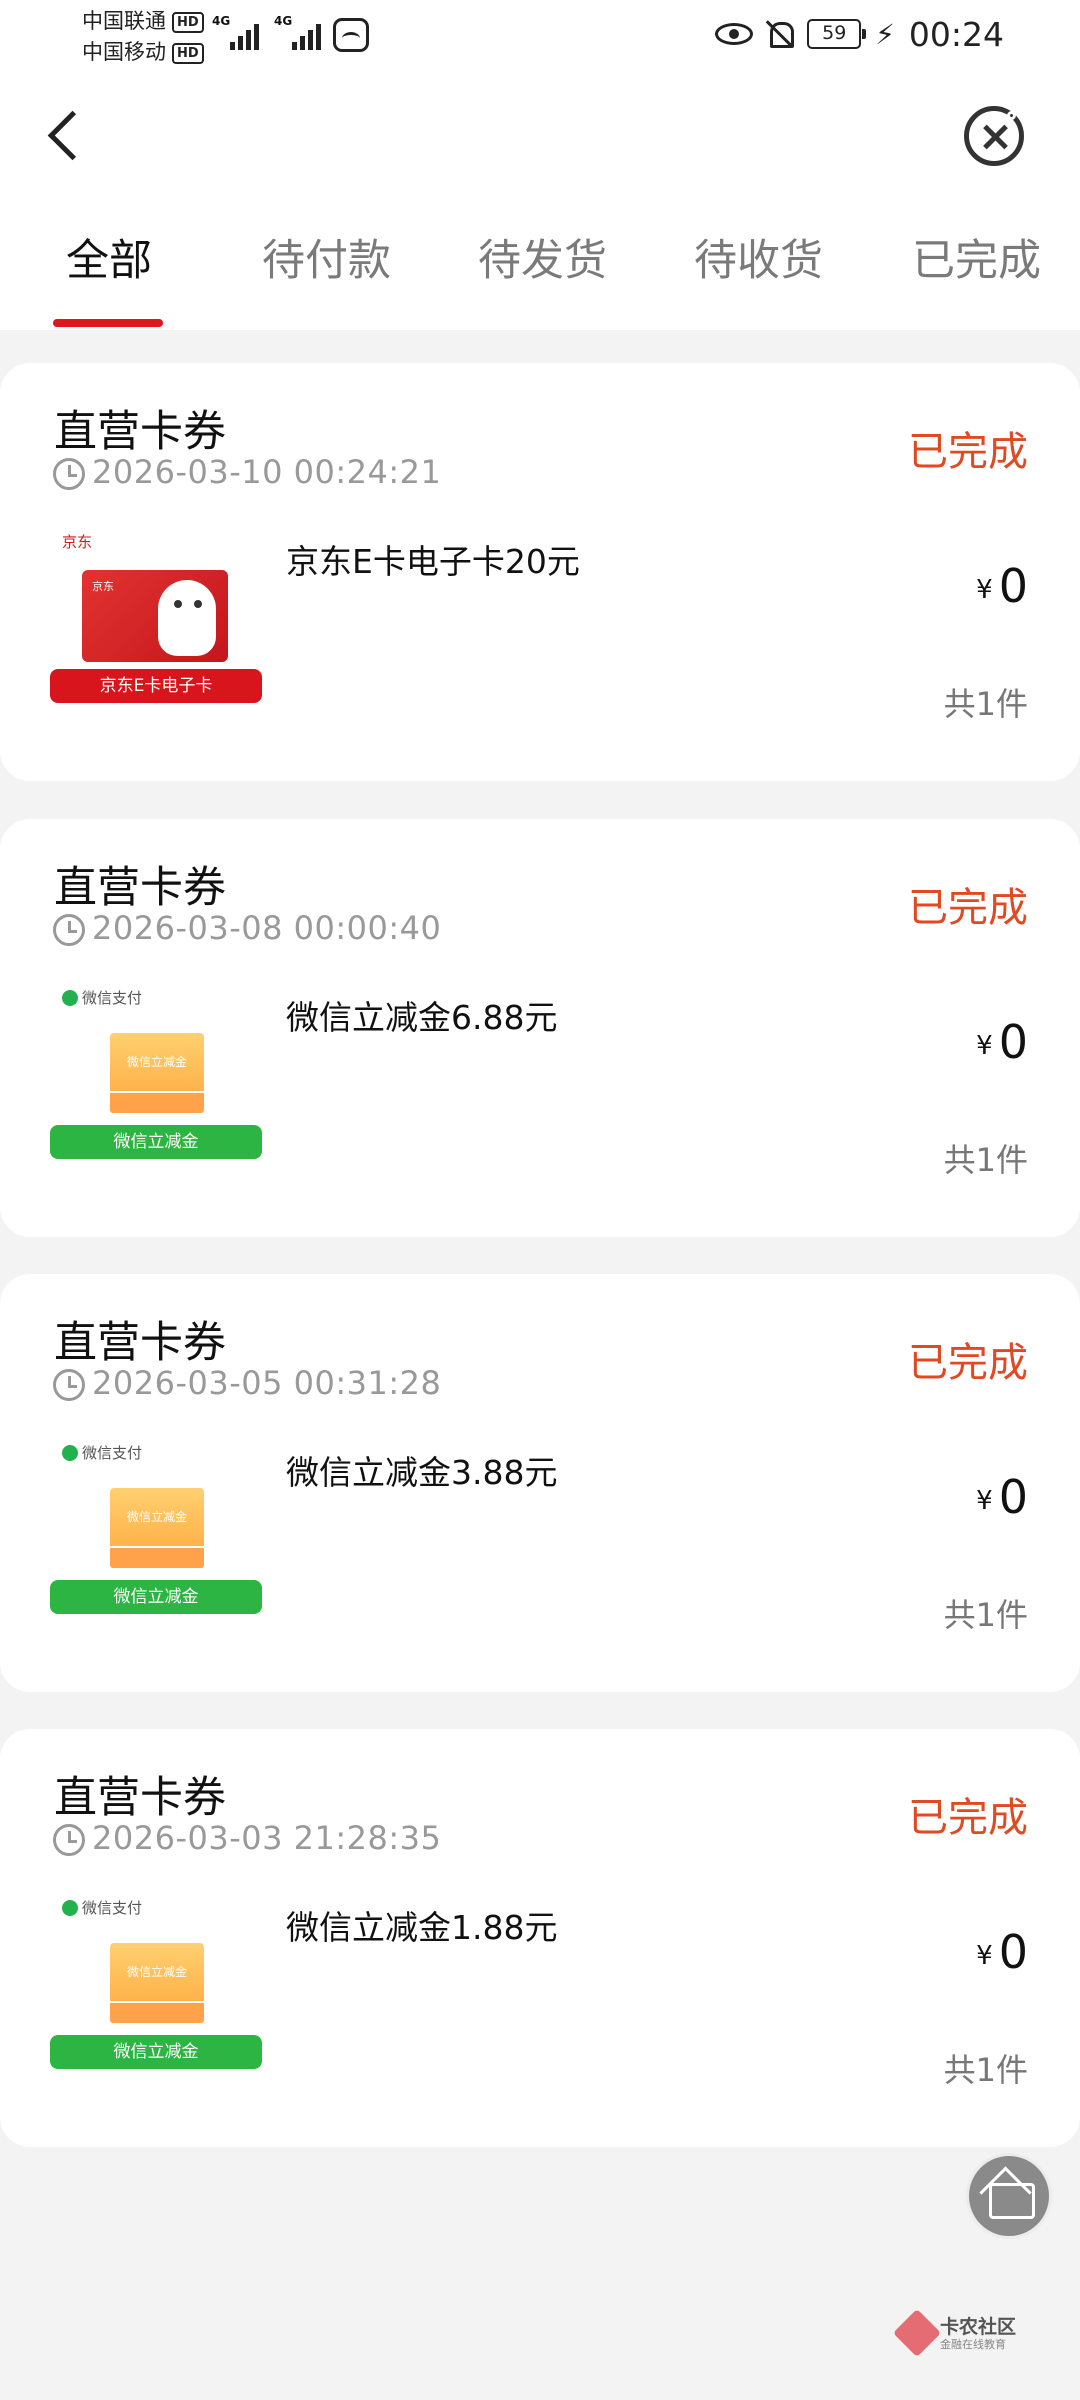 This screenshot has width=1080, height=2400. I want to click on product-name: 微信立减金6.88元, so click(422, 1017).